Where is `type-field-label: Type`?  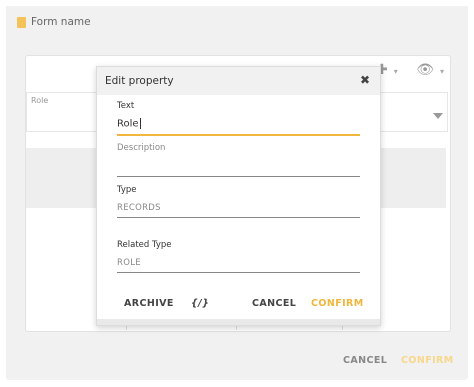
type-field-label: Type is located at coordinates (127, 190).